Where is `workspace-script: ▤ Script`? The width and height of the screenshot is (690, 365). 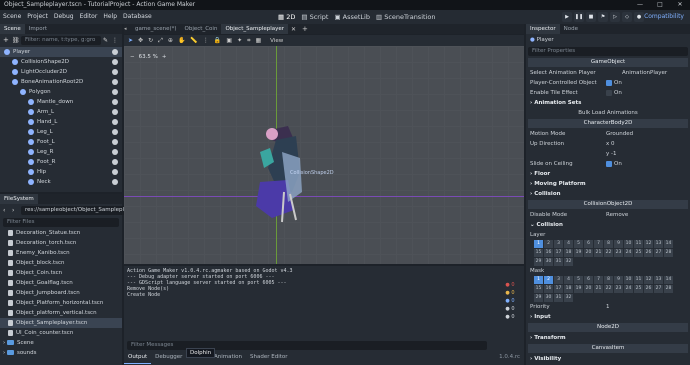
workspace-script: ▤ Script is located at coordinates (314, 17).